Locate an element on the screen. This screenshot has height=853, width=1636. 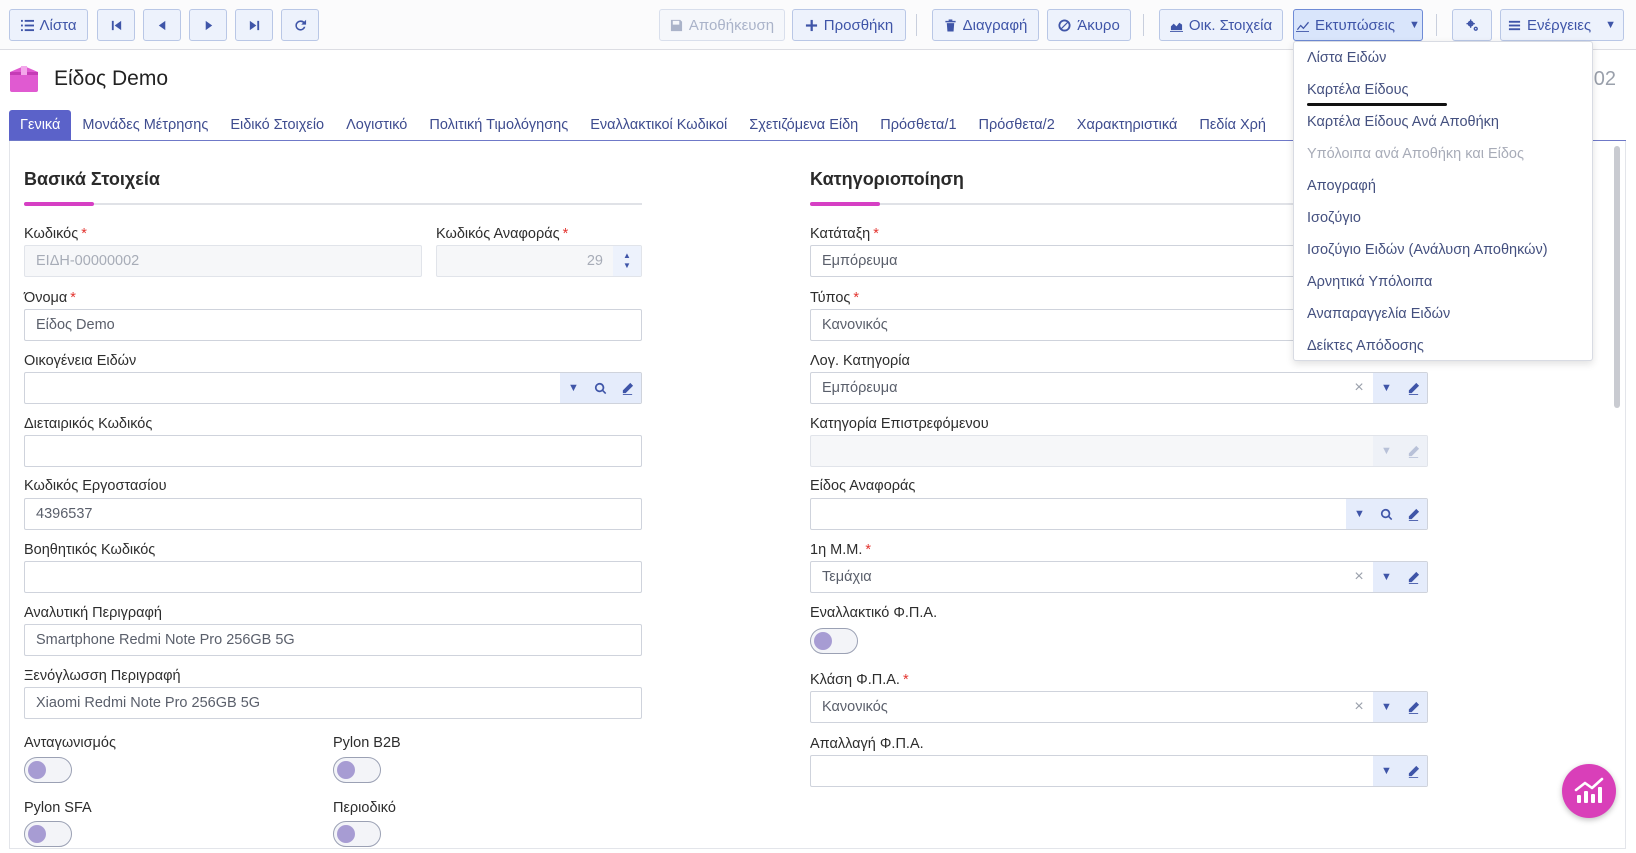
box-icon is located at coordinates (24, 79).